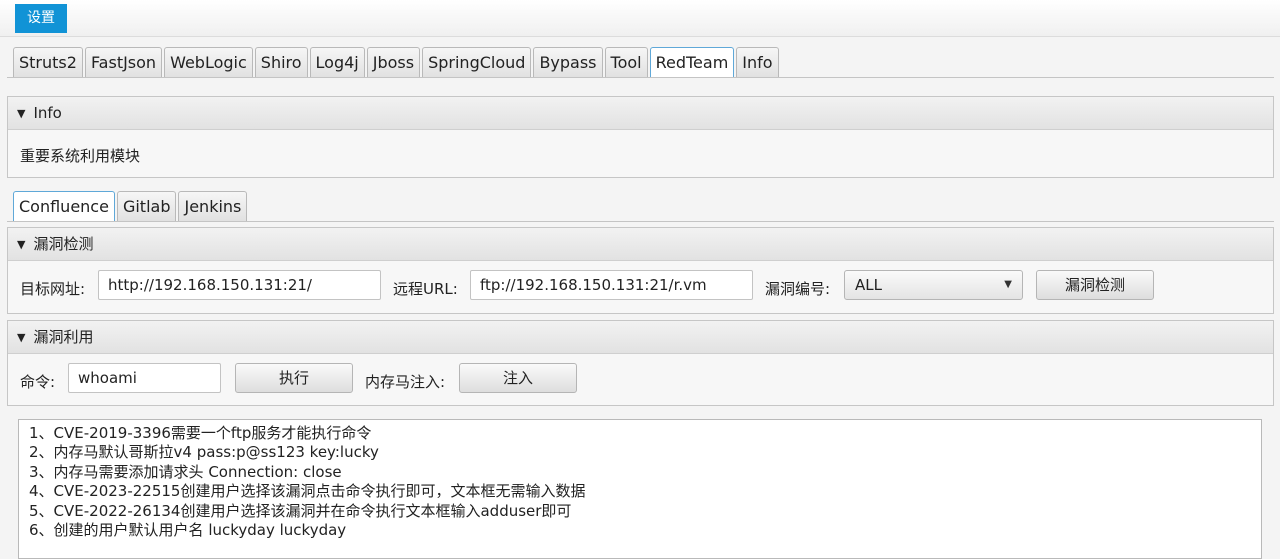 The height and width of the screenshot is (559, 1280). I want to click on detect-section-title: 漏洞检测, so click(63, 244).